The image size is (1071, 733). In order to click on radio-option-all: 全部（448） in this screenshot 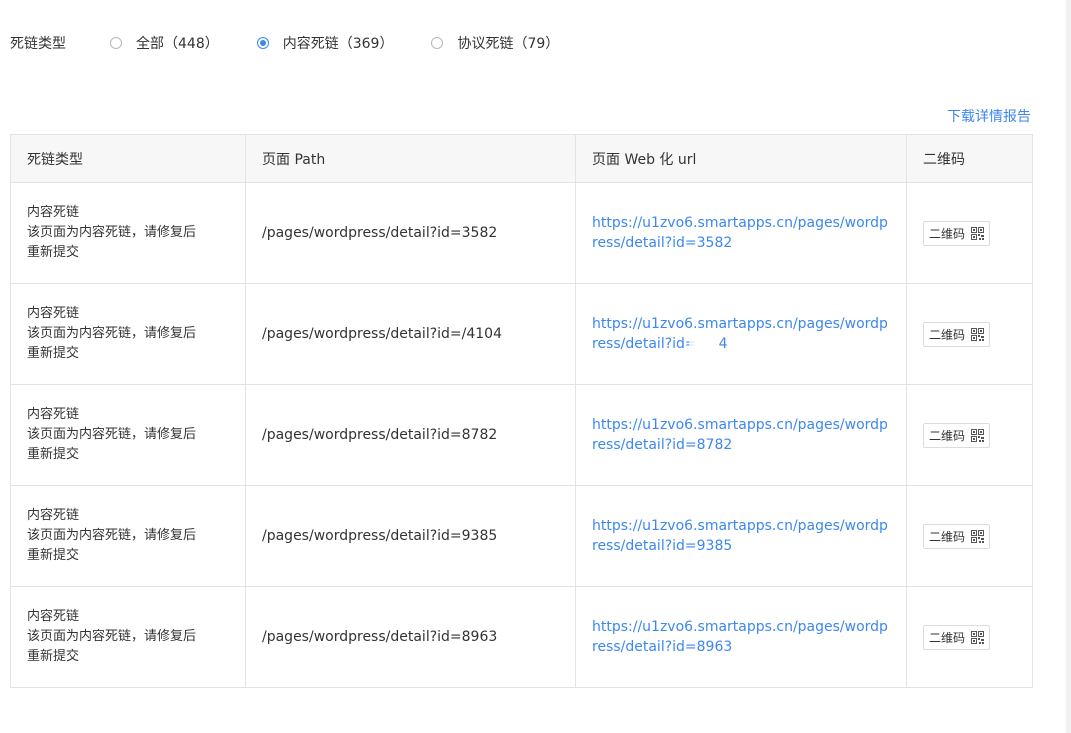, I will do `click(164, 43)`.